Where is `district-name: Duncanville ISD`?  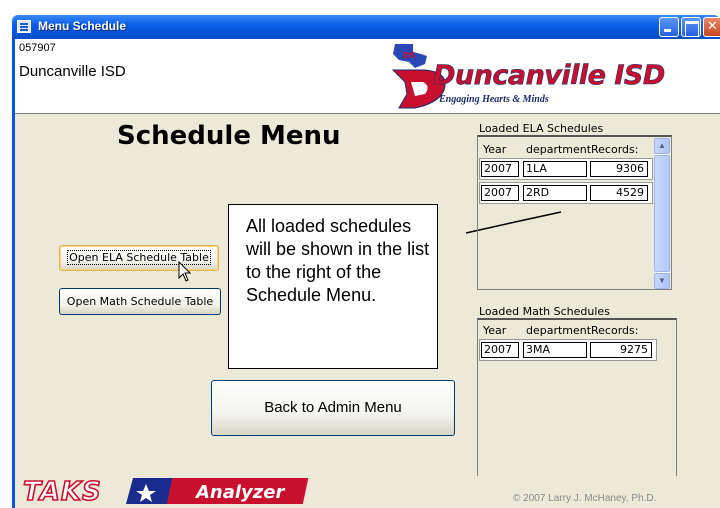
district-name: Duncanville ISD is located at coordinates (72, 71).